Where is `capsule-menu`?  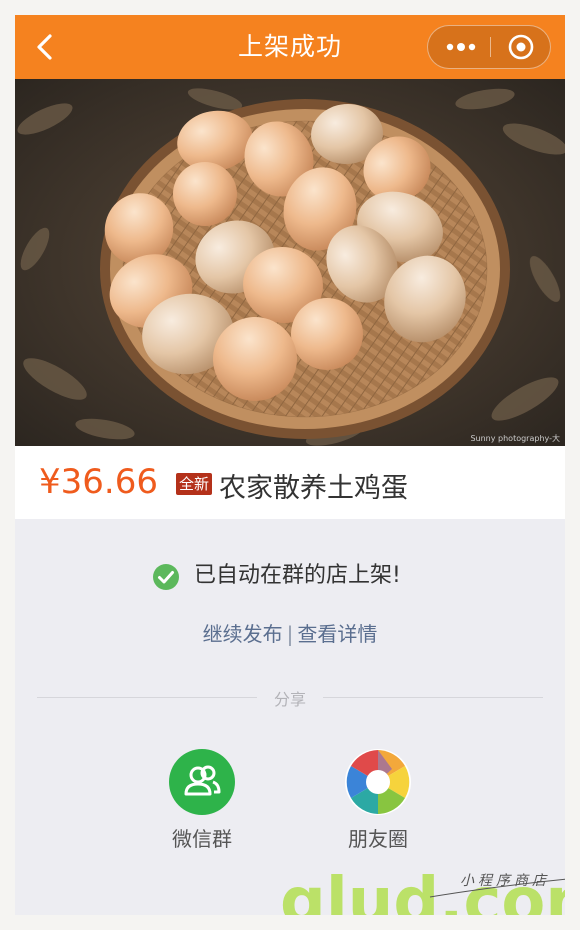
capsule-menu is located at coordinates (489, 47).